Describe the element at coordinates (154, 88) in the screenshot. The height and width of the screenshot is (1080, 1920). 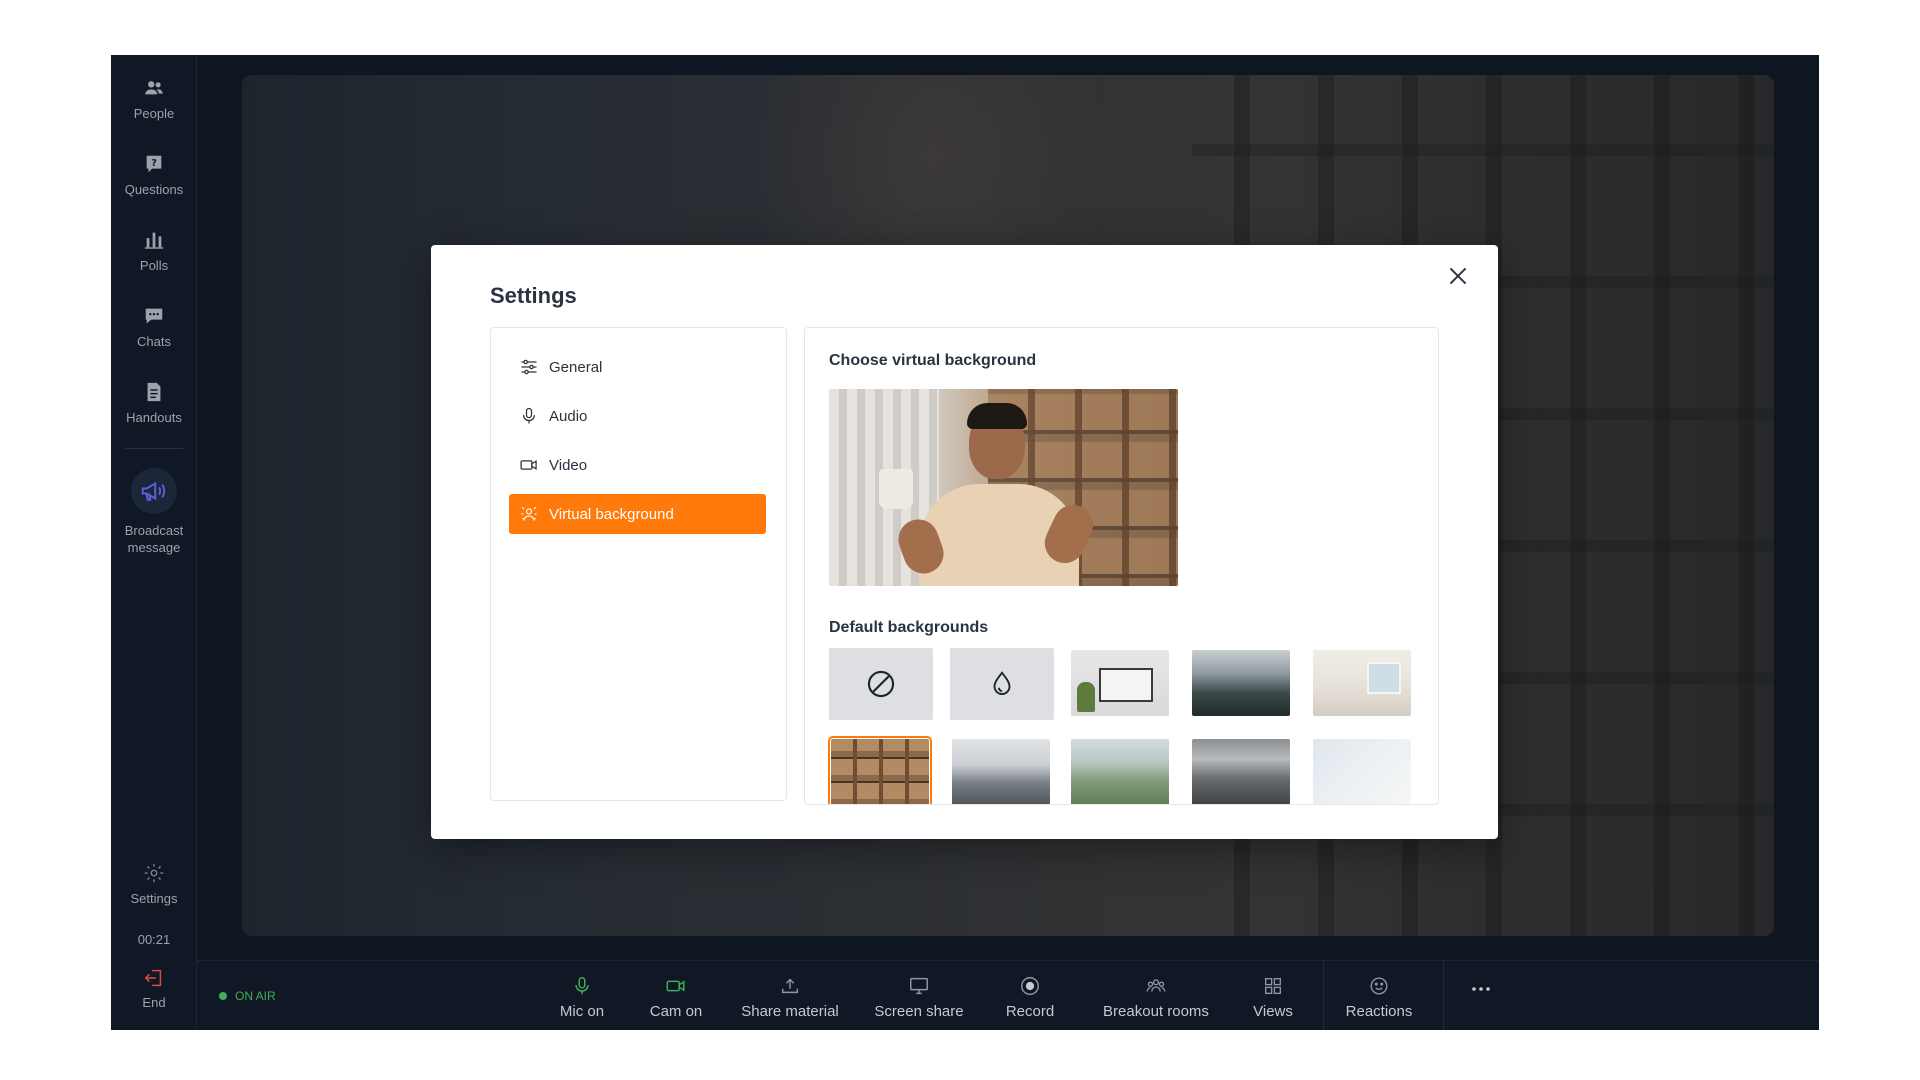
I see `people-icon` at that location.